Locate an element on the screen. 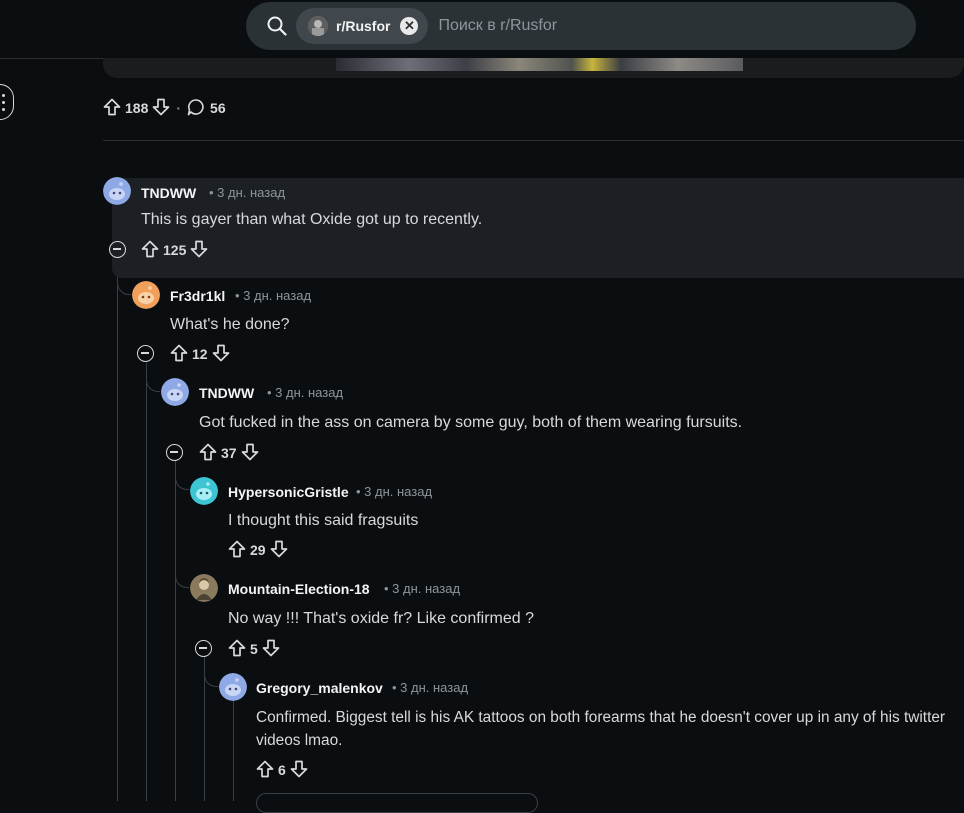 The width and height of the screenshot is (964, 813). vote-count: 12 is located at coordinates (200, 354).